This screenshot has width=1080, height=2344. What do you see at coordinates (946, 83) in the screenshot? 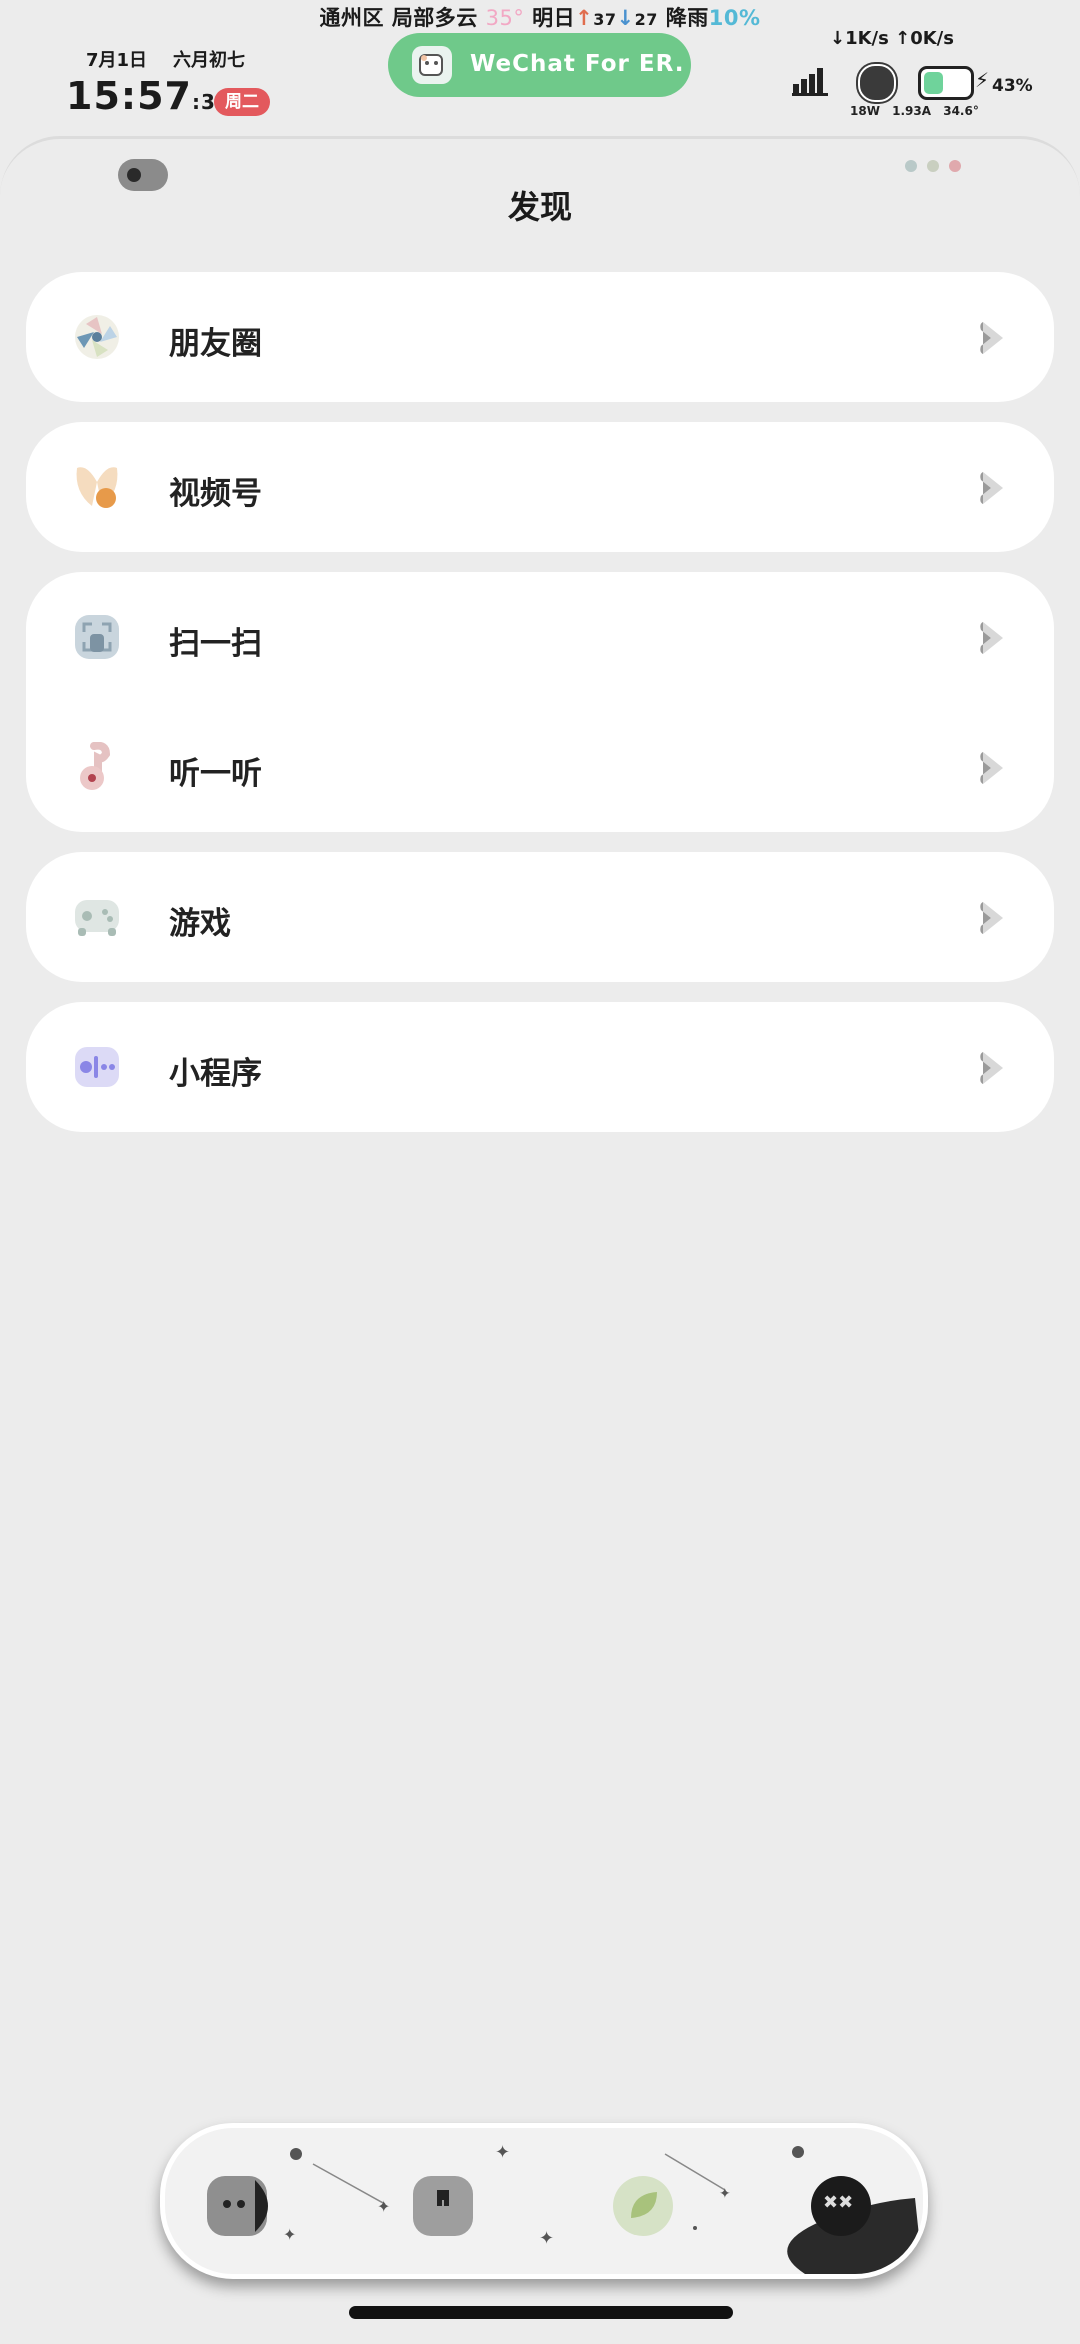
I see `battery-icon` at bounding box center [946, 83].